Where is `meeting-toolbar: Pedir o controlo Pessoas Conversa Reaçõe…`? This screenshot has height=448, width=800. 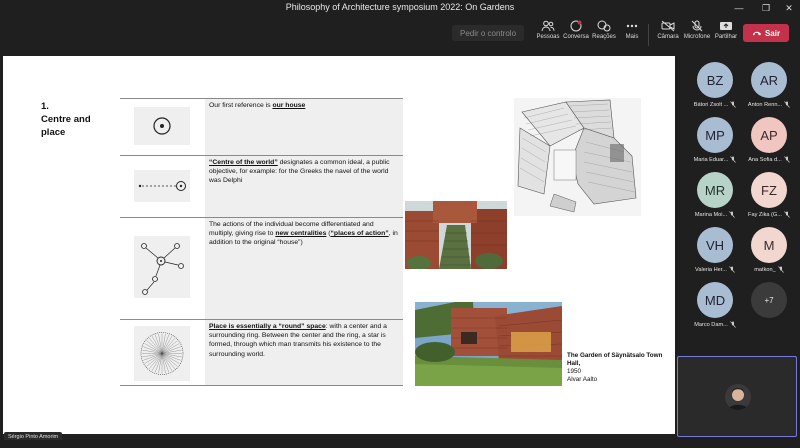 meeting-toolbar: Pedir o controlo Pessoas Conversa Reaçõe… is located at coordinates (400, 33).